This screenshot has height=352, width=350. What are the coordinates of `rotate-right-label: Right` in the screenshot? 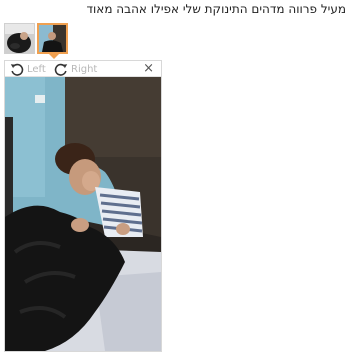 It's located at (84, 69).